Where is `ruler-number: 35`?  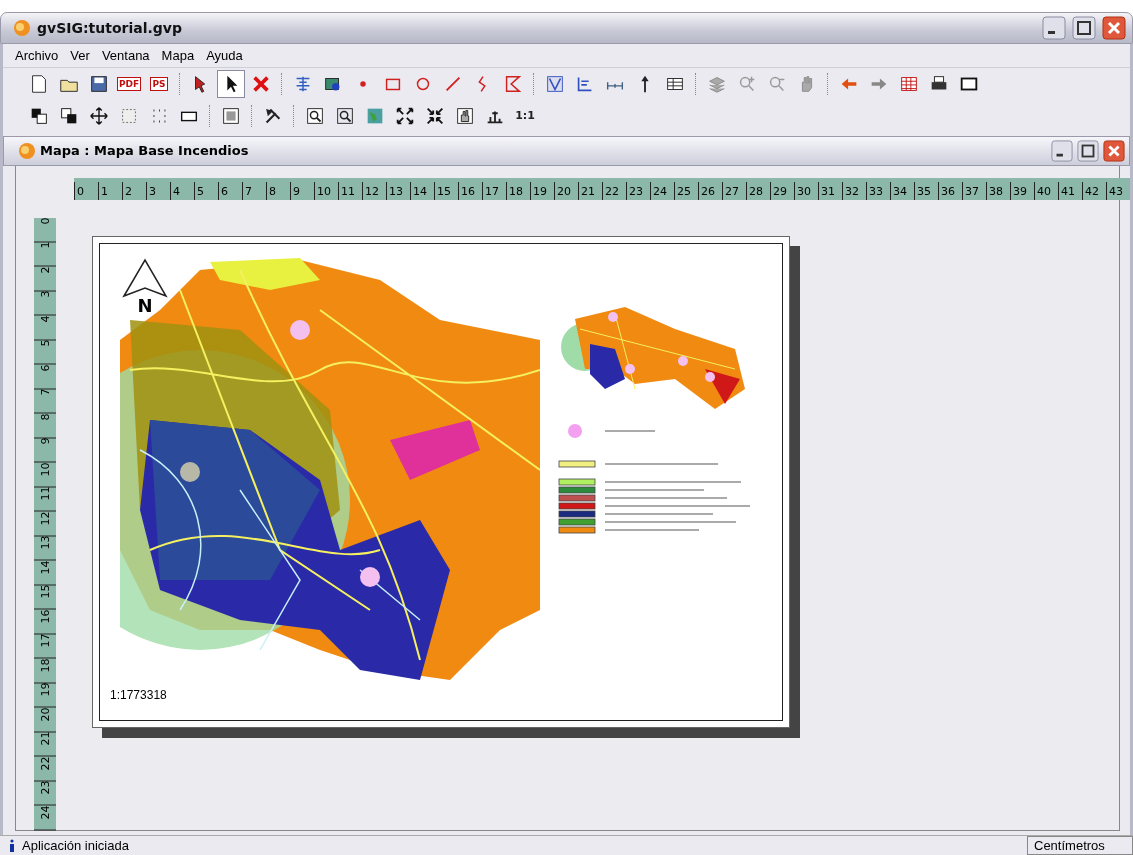 ruler-number: 35 is located at coordinates (926, 190).